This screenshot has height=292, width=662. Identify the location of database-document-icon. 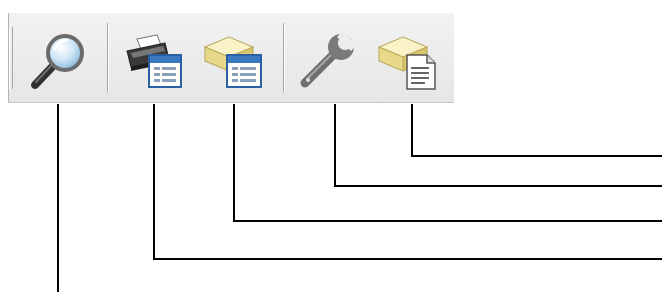
(406, 63).